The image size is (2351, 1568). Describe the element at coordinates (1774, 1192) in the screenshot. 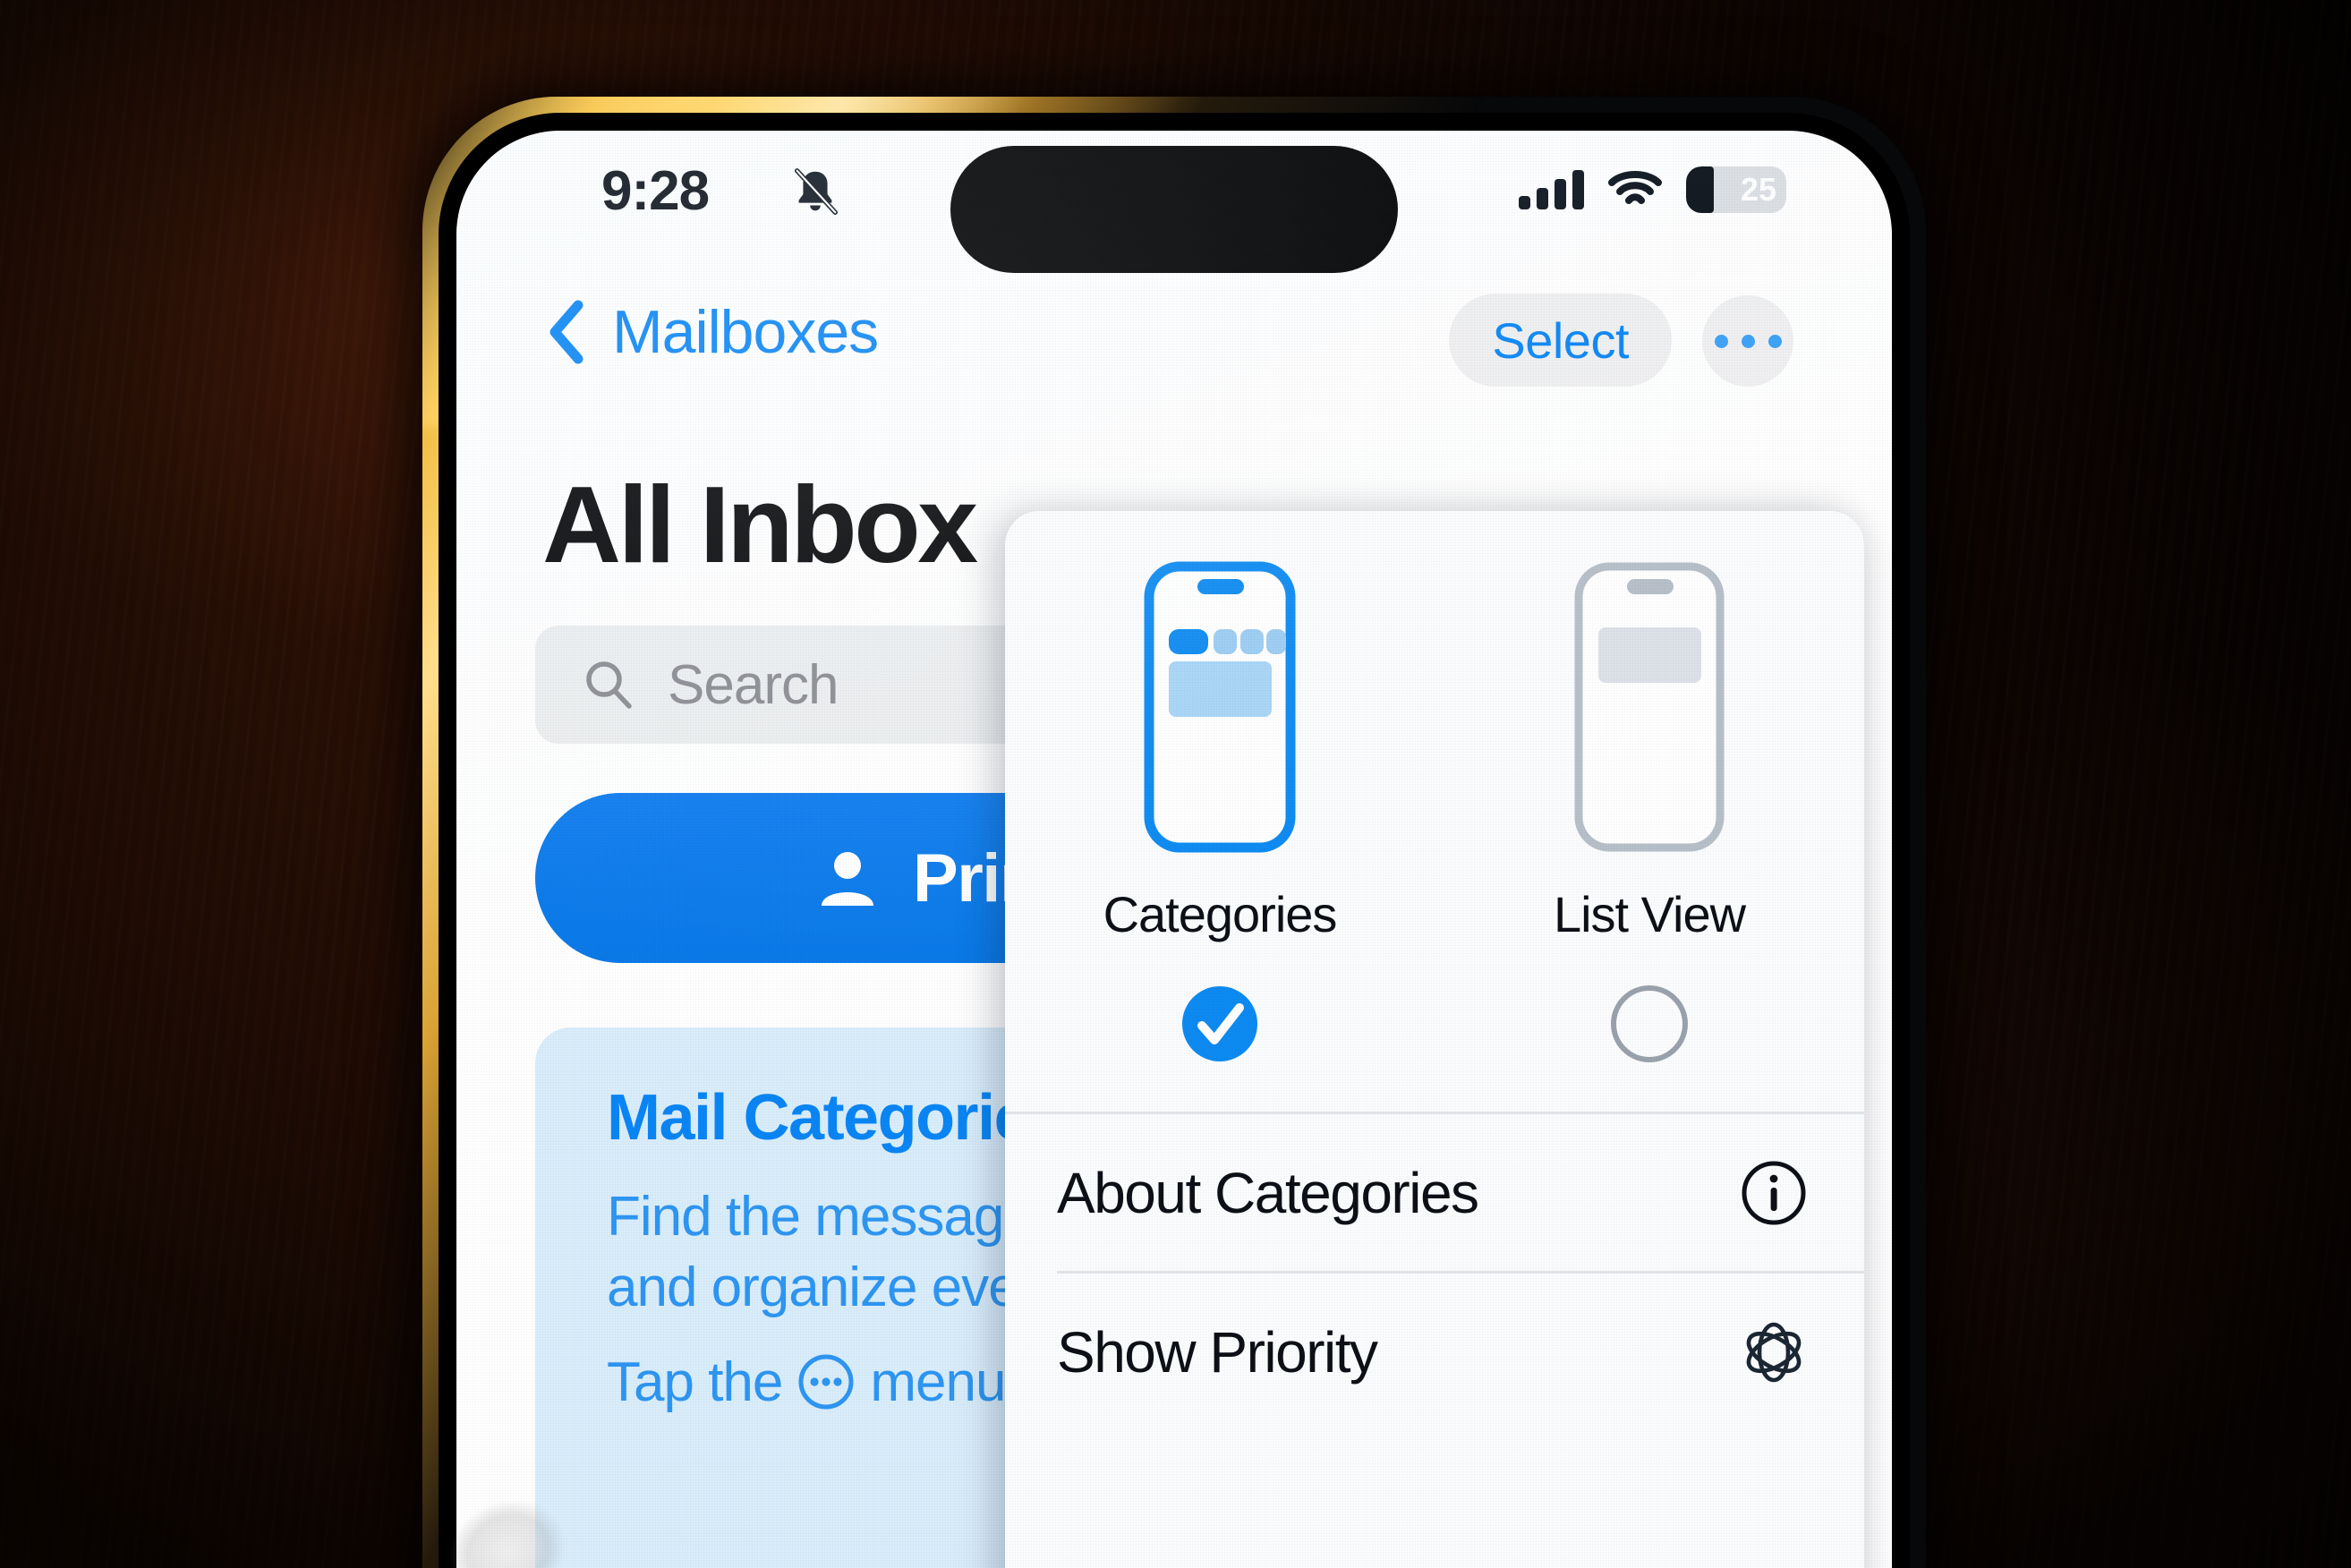

I see `info-circle-icon` at that location.